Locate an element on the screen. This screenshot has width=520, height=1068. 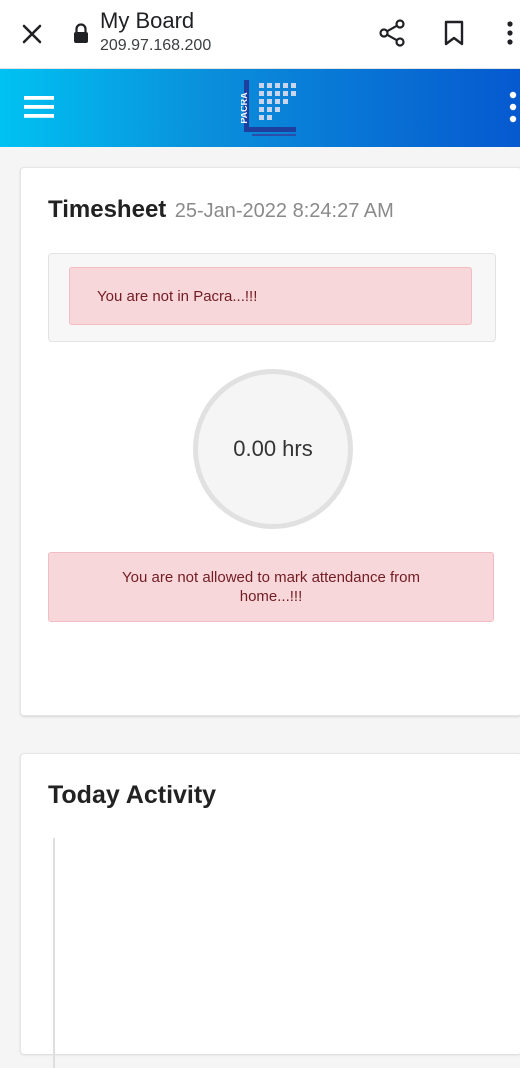
app-more-icon is located at coordinates (513, 107).